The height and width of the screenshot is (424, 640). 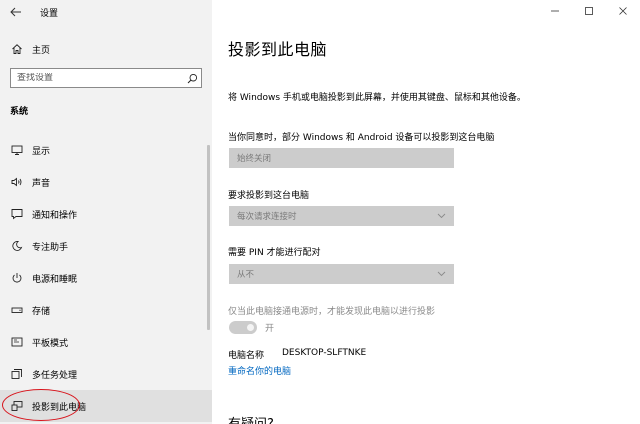 What do you see at coordinates (17, 214) in the screenshot?
I see `notification-icon` at bounding box center [17, 214].